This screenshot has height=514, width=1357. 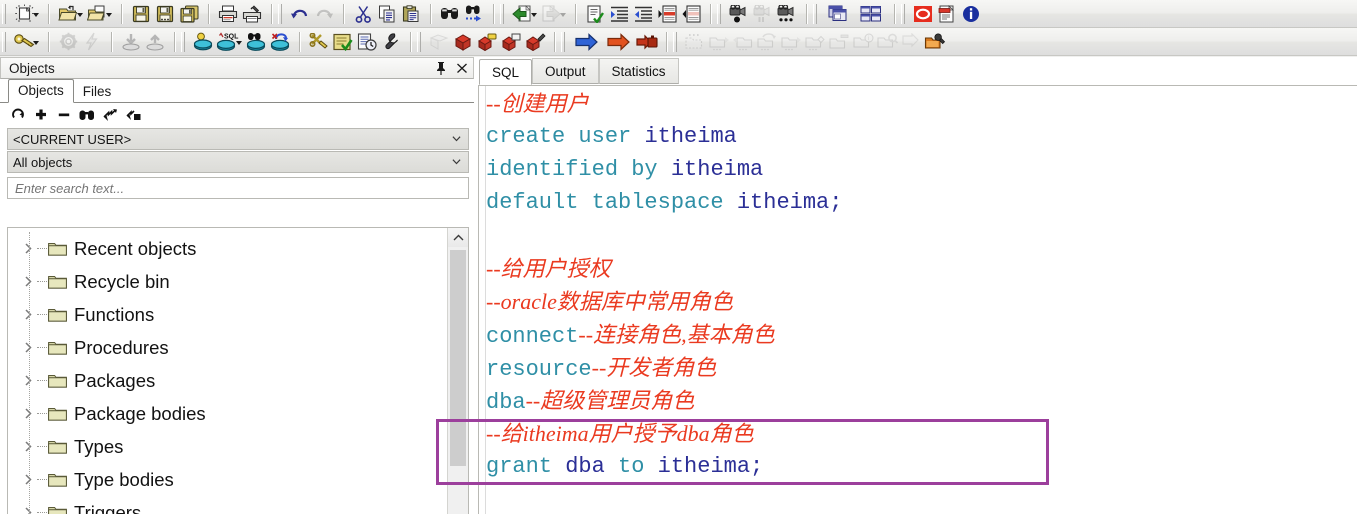 What do you see at coordinates (871, 13) in the screenshot?
I see `tile-windows-button` at bounding box center [871, 13].